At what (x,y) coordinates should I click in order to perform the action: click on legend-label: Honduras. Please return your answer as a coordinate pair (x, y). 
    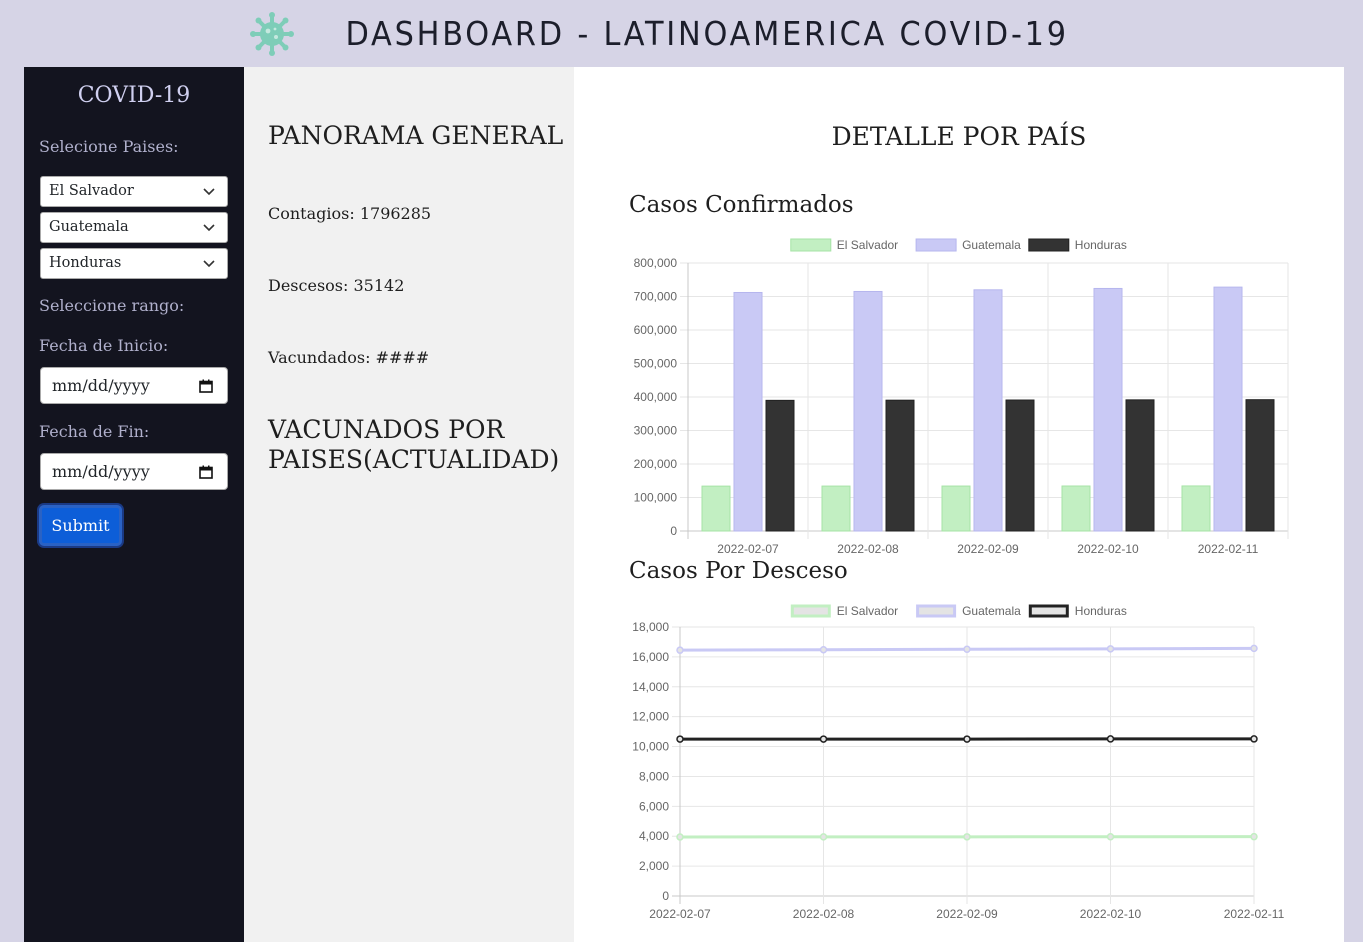
    Looking at the image, I should click on (1101, 245).